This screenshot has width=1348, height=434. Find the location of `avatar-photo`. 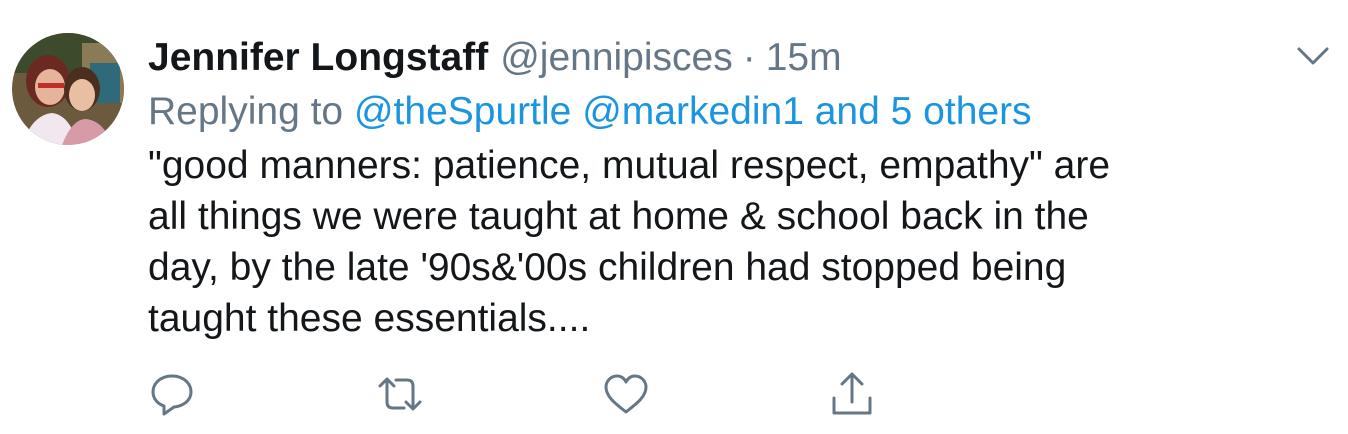

avatar-photo is located at coordinates (68, 89).